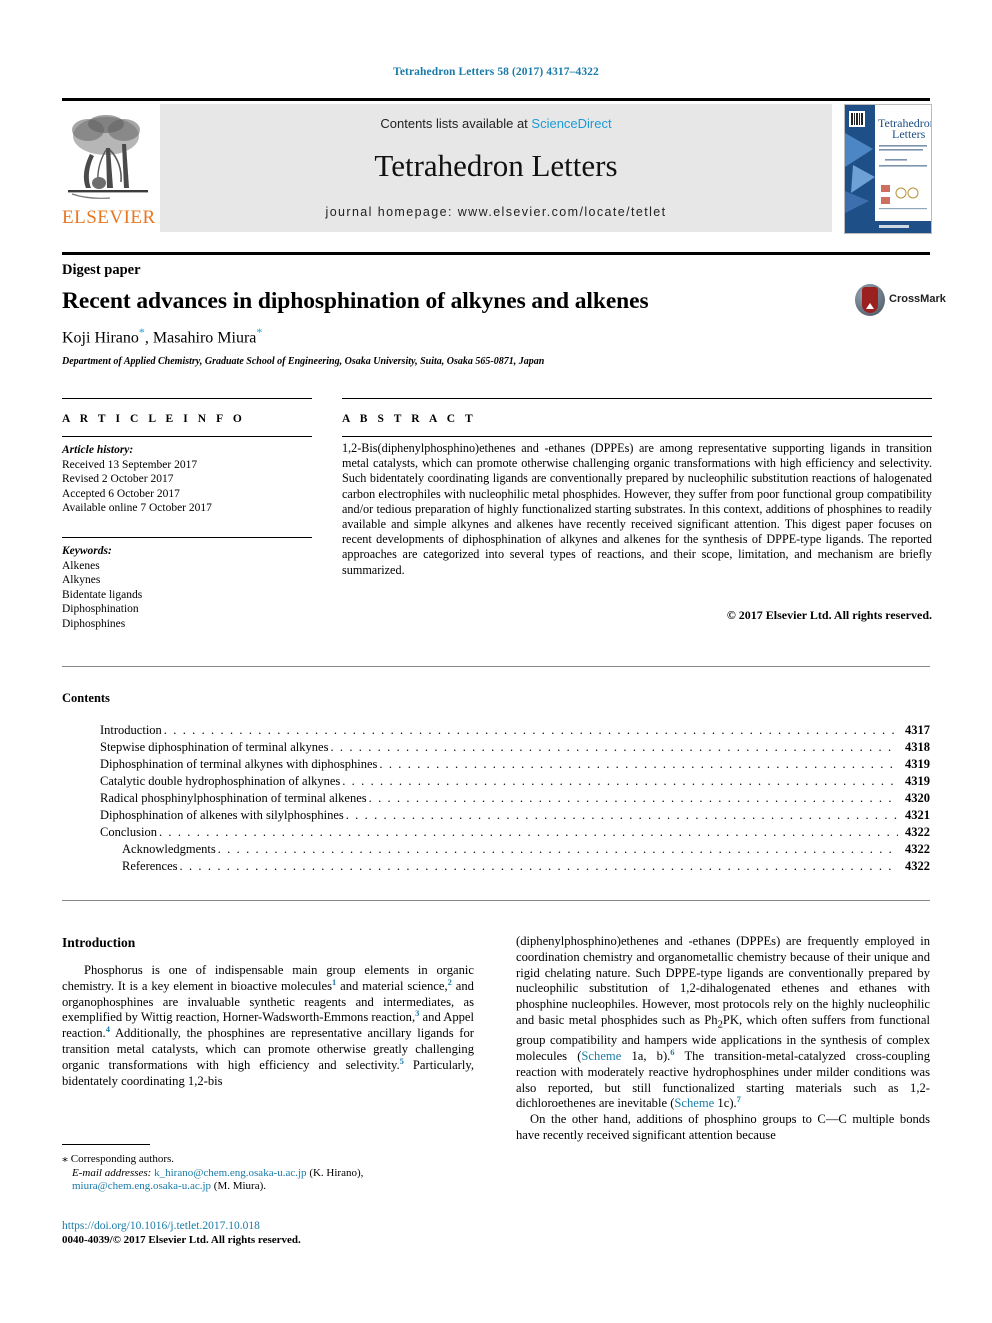 The height and width of the screenshot is (1323, 992). Describe the element at coordinates (917, 798) in the screenshot. I see `toc-page-number: 4320` at that location.